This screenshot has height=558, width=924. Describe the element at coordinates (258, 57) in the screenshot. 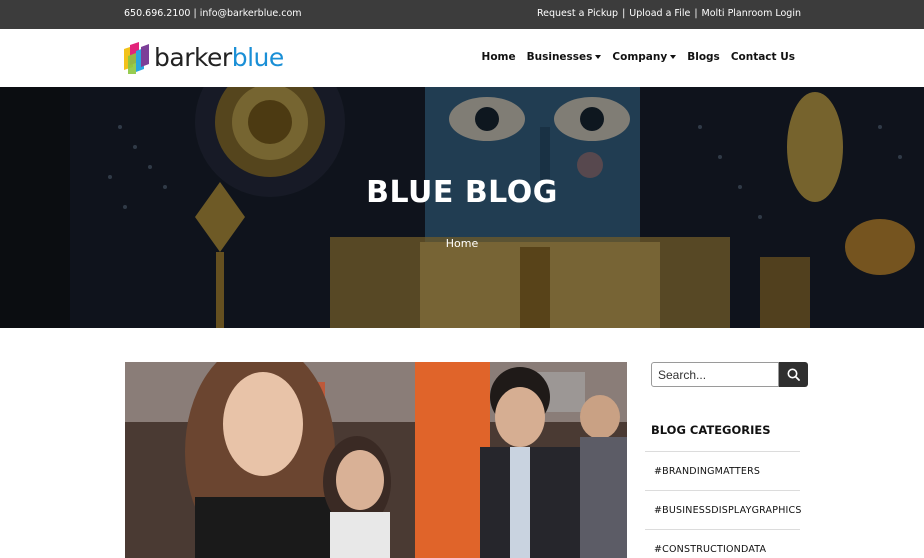

I see `logo-text-blue: blue` at that location.